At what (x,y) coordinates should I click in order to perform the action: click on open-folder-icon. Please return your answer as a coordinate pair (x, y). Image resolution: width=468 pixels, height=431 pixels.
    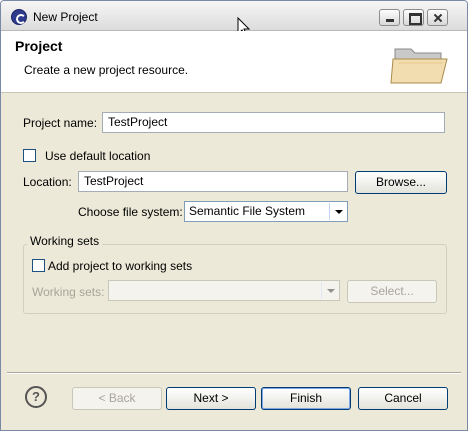
    Looking at the image, I should click on (419, 66).